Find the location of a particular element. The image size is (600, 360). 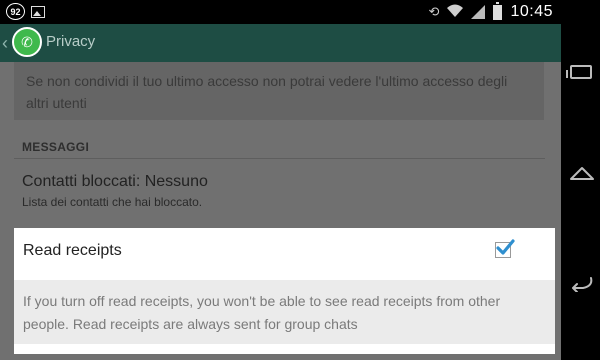

read-receipts-label: Read receipts is located at coordinates (72, 251).